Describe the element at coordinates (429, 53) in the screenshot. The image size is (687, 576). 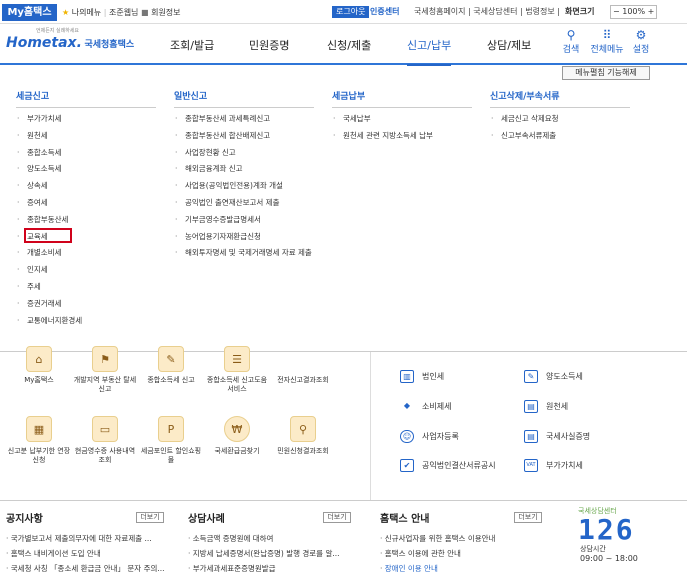
I see `nav-filing-payment: 신고/납부` at that location.